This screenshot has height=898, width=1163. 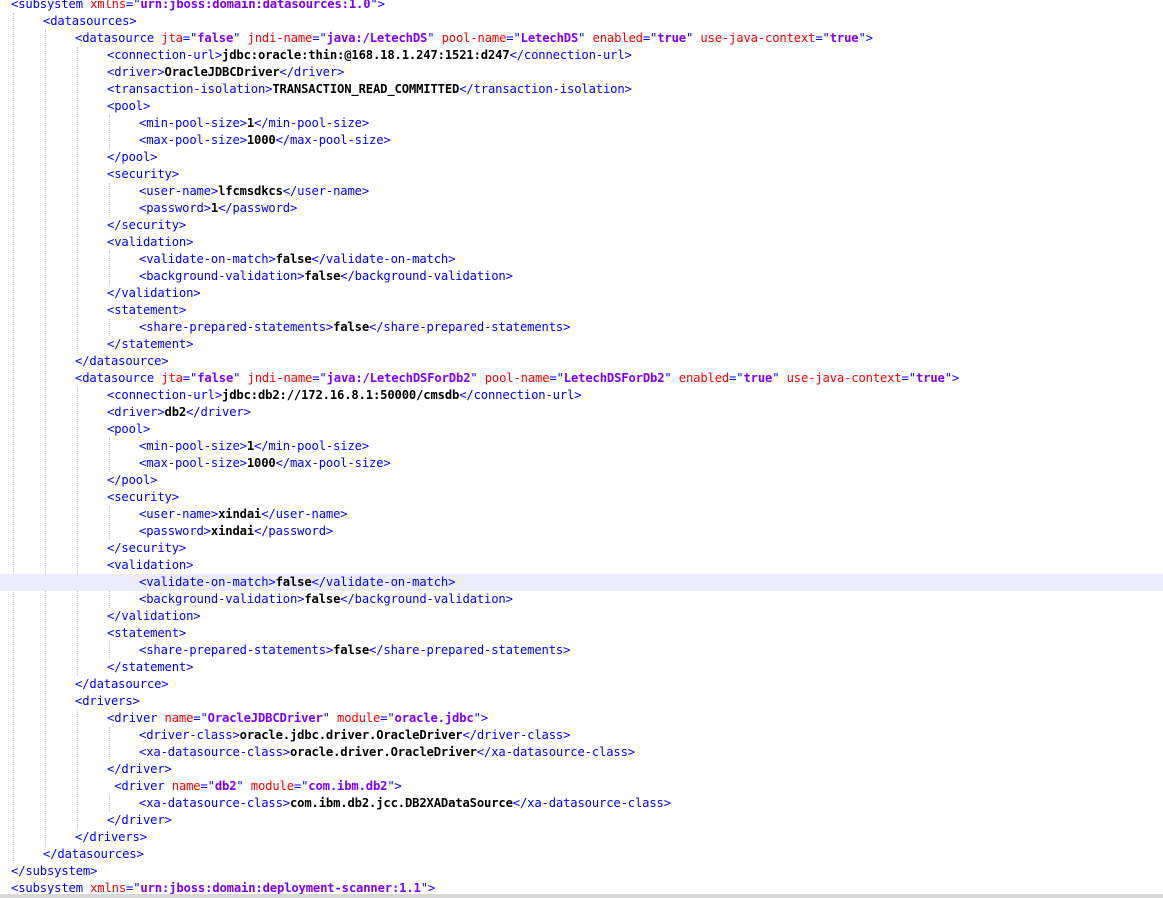 I want to click on code-line: <password>1</password>, so click(x=581, y=208).